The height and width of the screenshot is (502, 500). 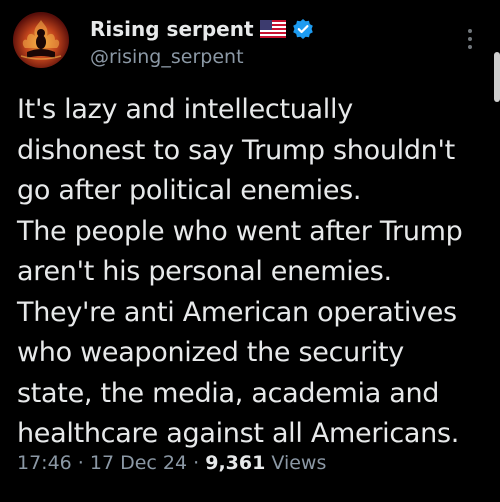 What do you see at coordinates (172, 29) in the screenshot?
I see `display-name: Rising serpent` at bounding box center [172, 29].